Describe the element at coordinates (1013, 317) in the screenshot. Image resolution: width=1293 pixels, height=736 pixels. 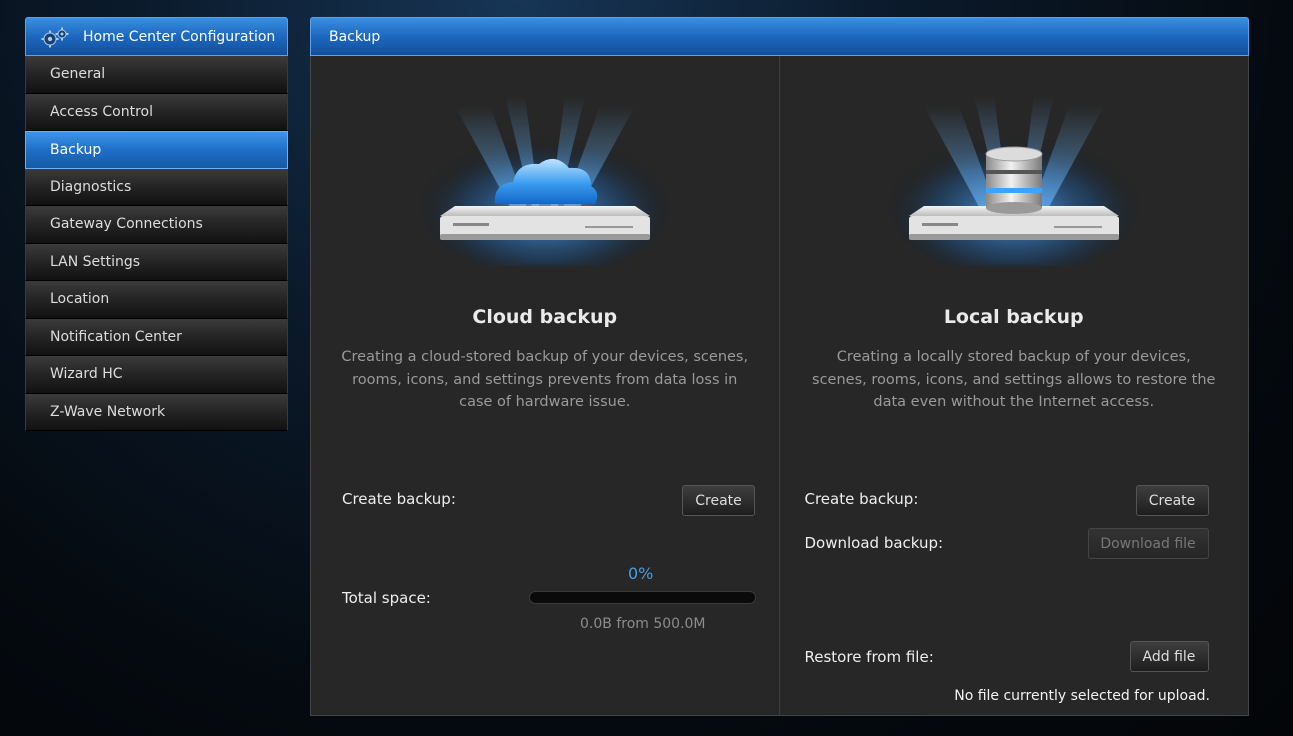
I see `local-backup-title: Local backup` at that location.